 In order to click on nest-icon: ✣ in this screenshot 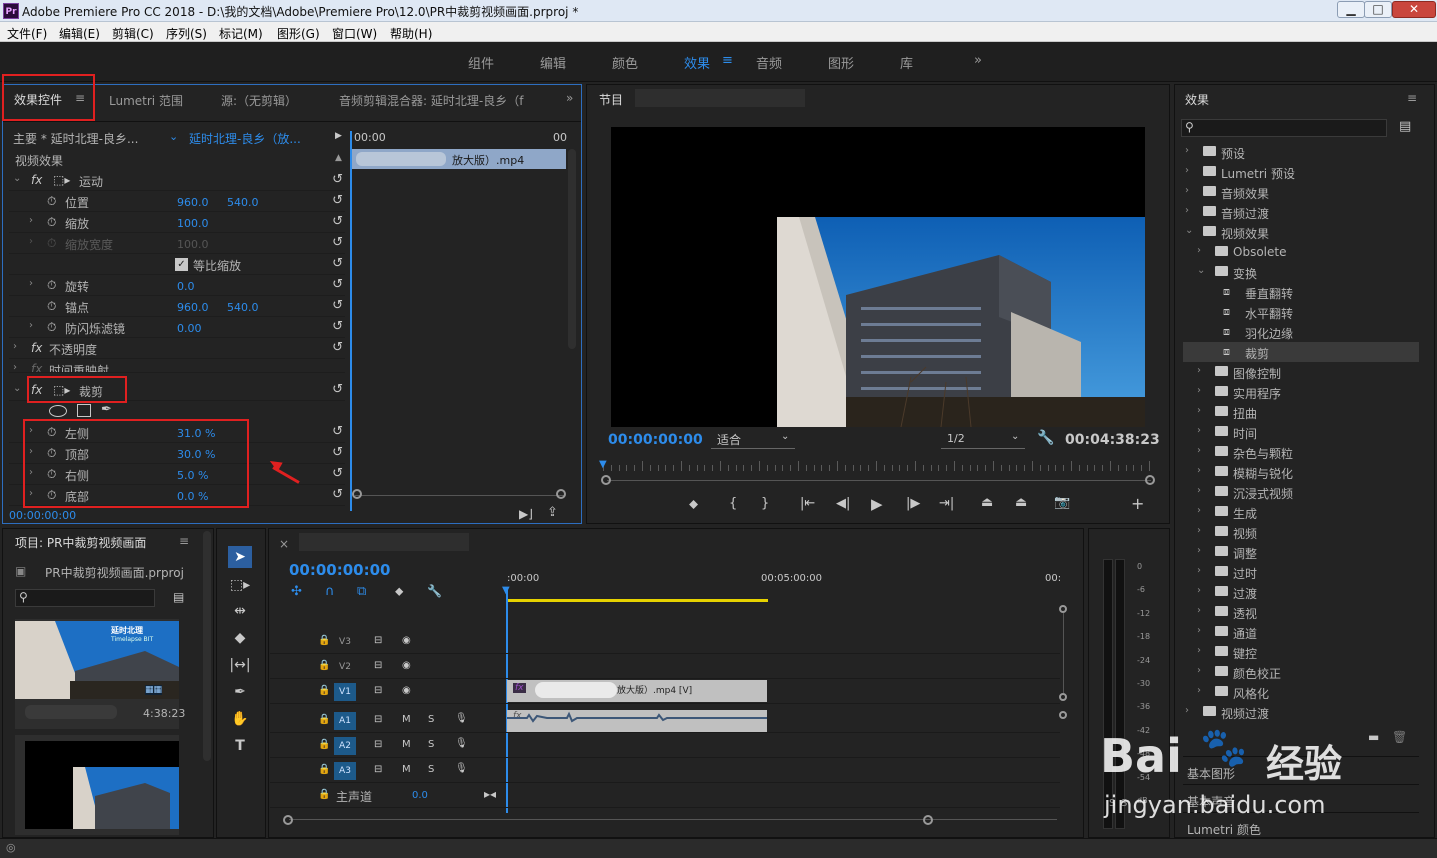, I will do `click(296, 591)`.